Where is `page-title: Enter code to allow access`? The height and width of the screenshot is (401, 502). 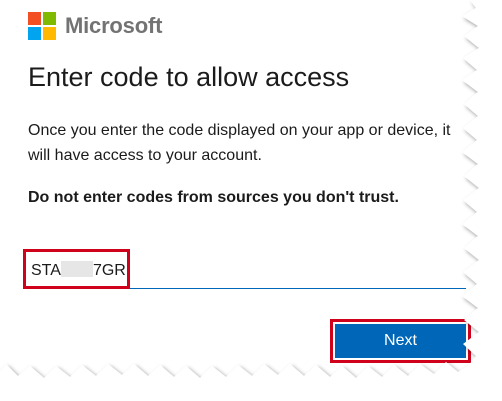
page-title: Enter code to allow access is located at coordinates (189, 77).